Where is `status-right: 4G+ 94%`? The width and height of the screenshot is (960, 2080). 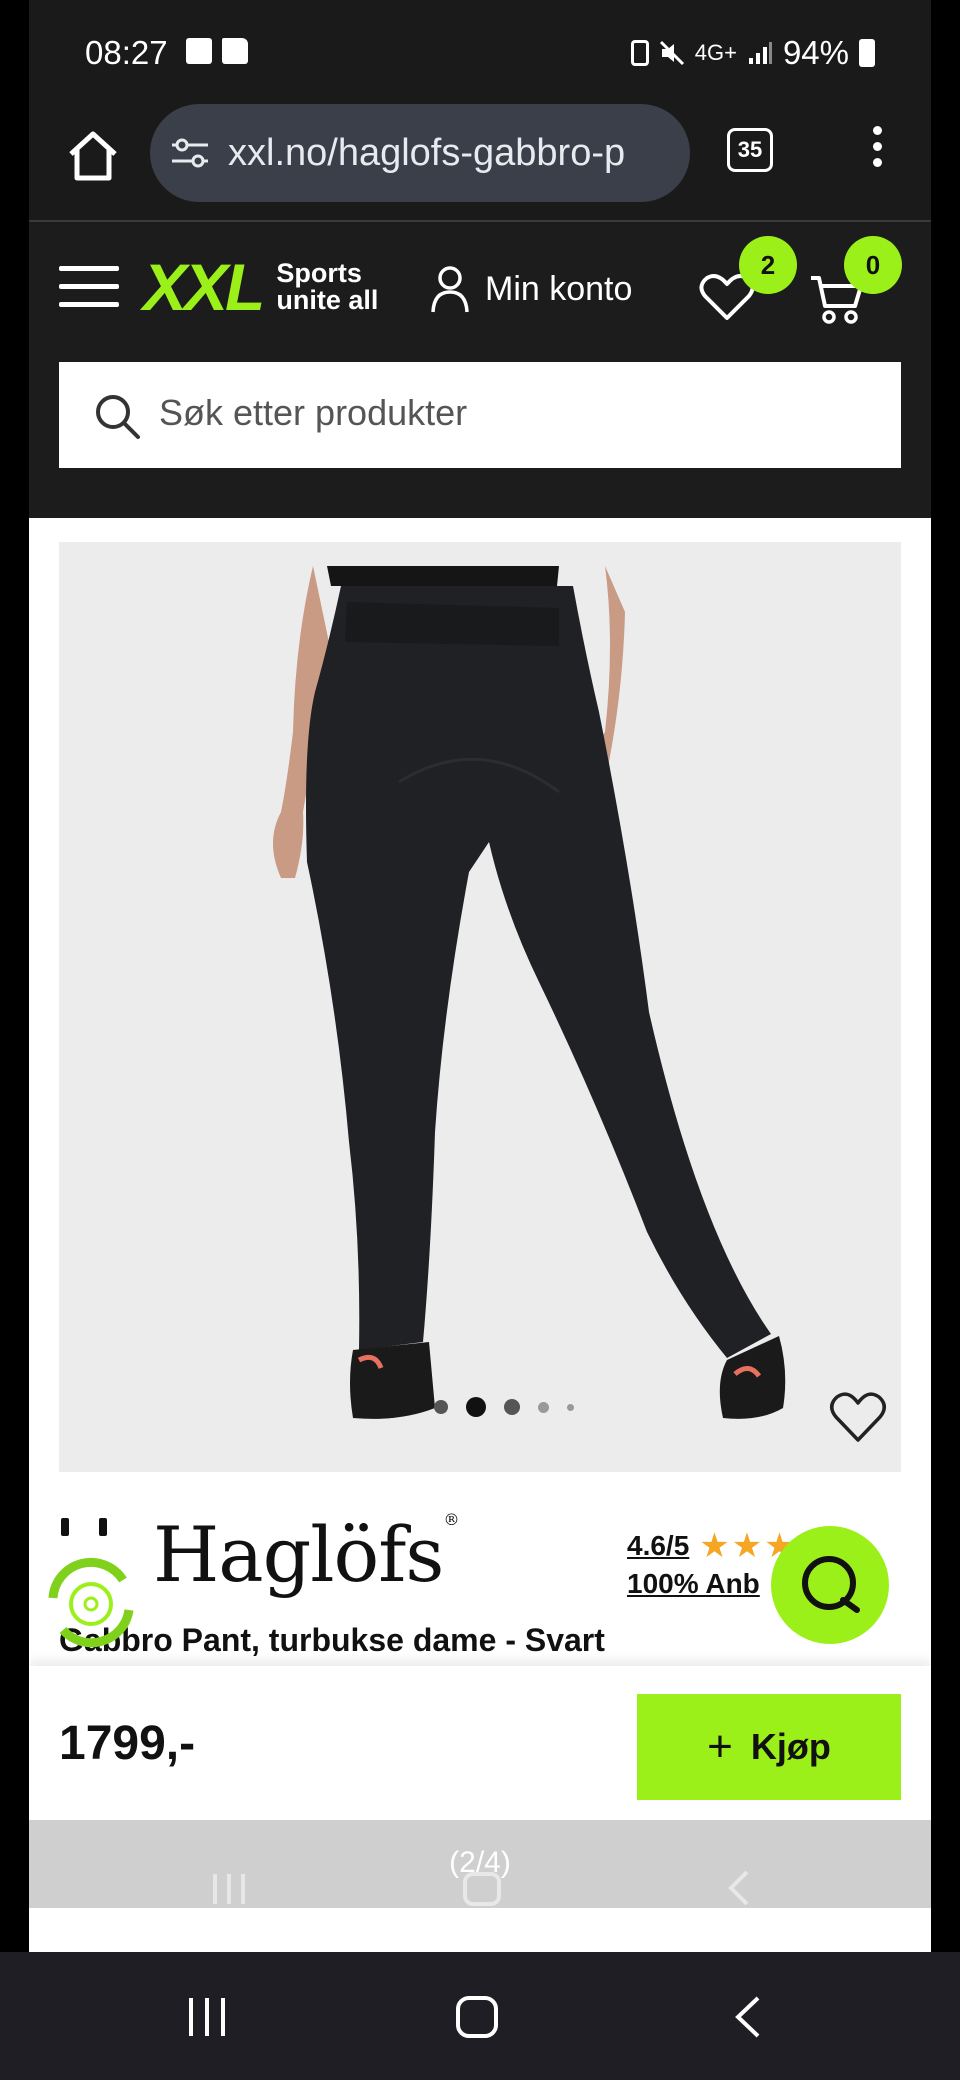
status-right: 4G+ 94% is located at coordinates (752, 53).